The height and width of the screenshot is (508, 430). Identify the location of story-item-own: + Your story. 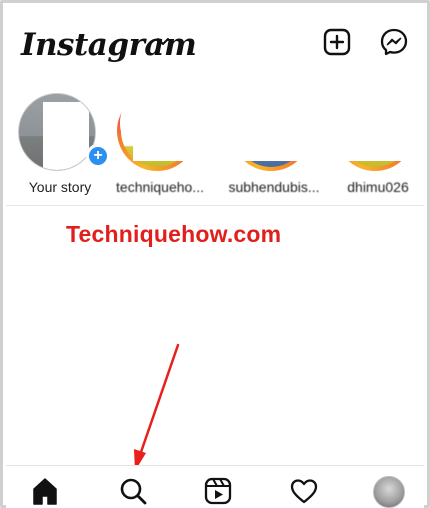
(63, 142).